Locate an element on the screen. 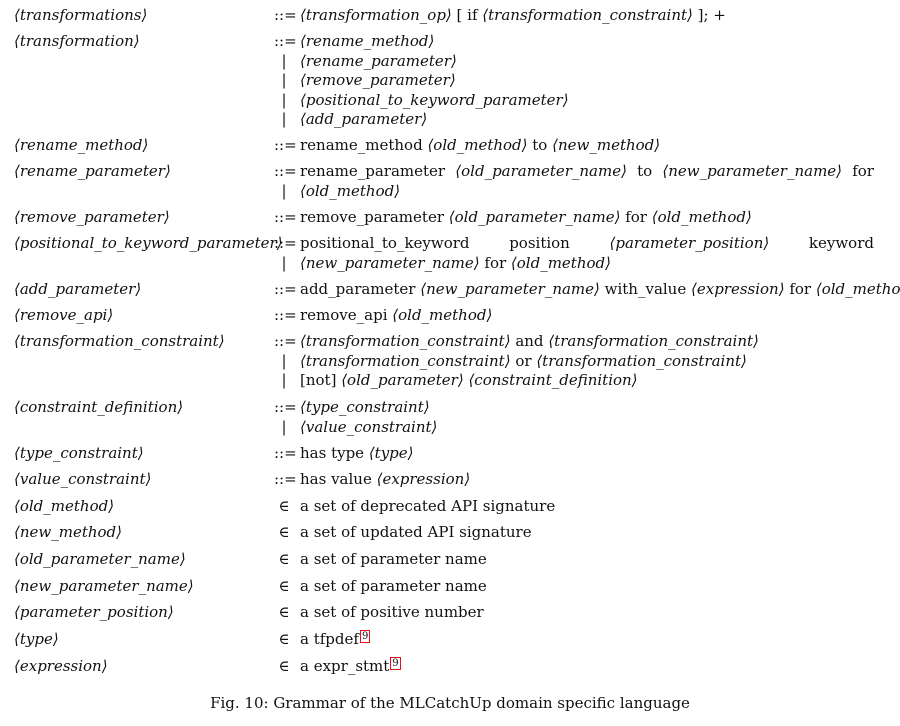  nonterminal: ⟨transformation_op⟩ is located at coordinates (376, 15).